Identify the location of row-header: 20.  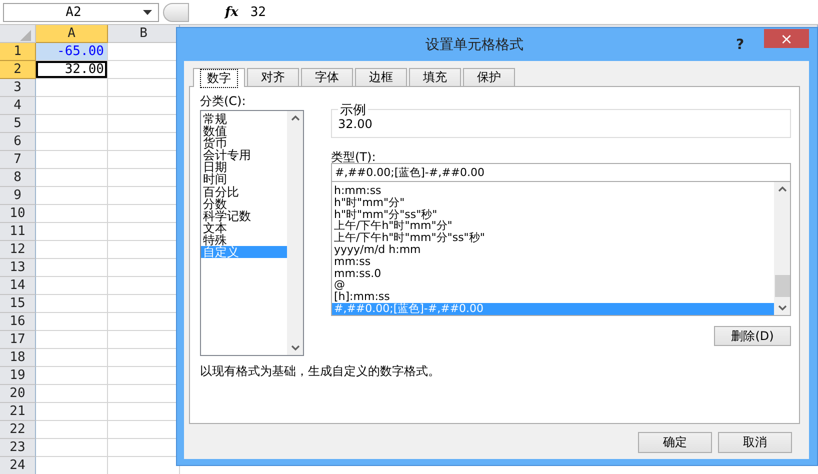
(18, 394).